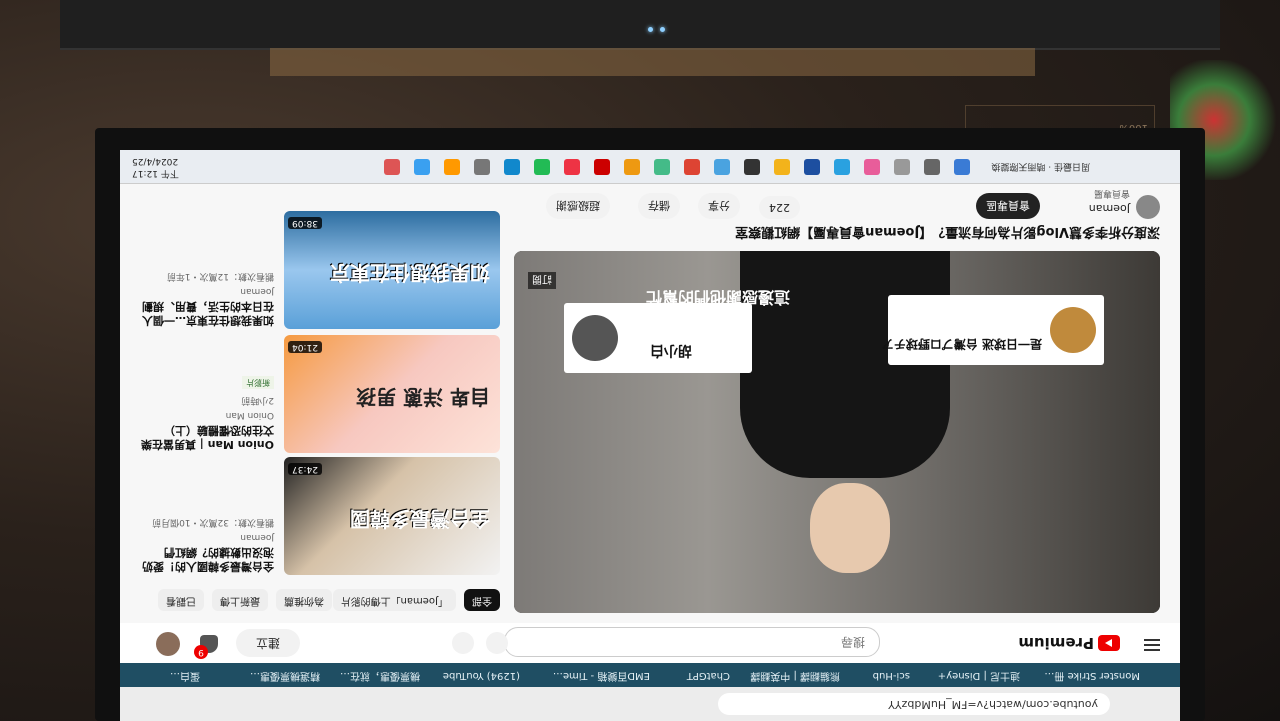 This screenshot has height=721, width=1280. Describe the element at coordinates (602, 167) in the screenshot. I see `netflix-icon` at that location.